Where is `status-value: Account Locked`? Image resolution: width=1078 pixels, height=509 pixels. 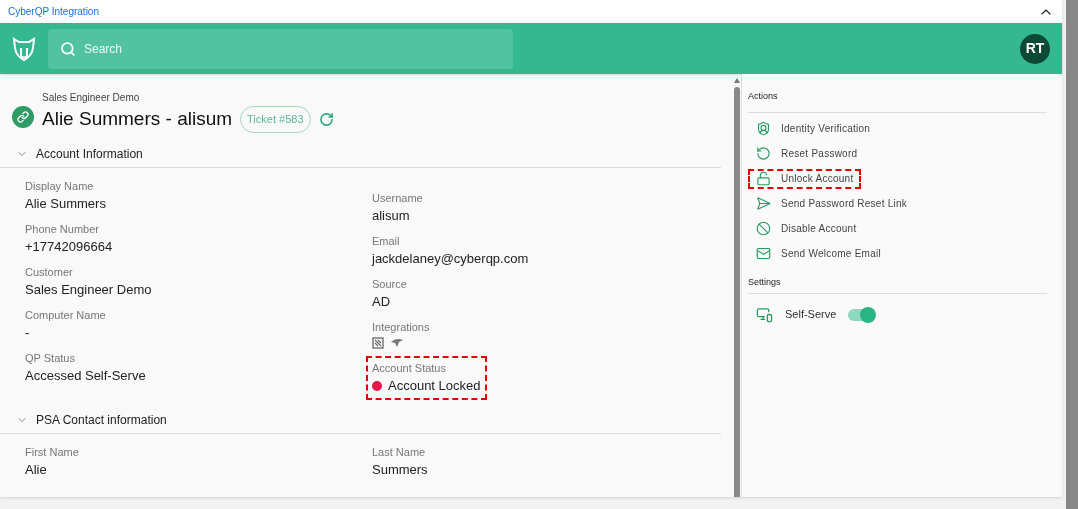 status-value: Account Locked is located at coordinates (434, 385).